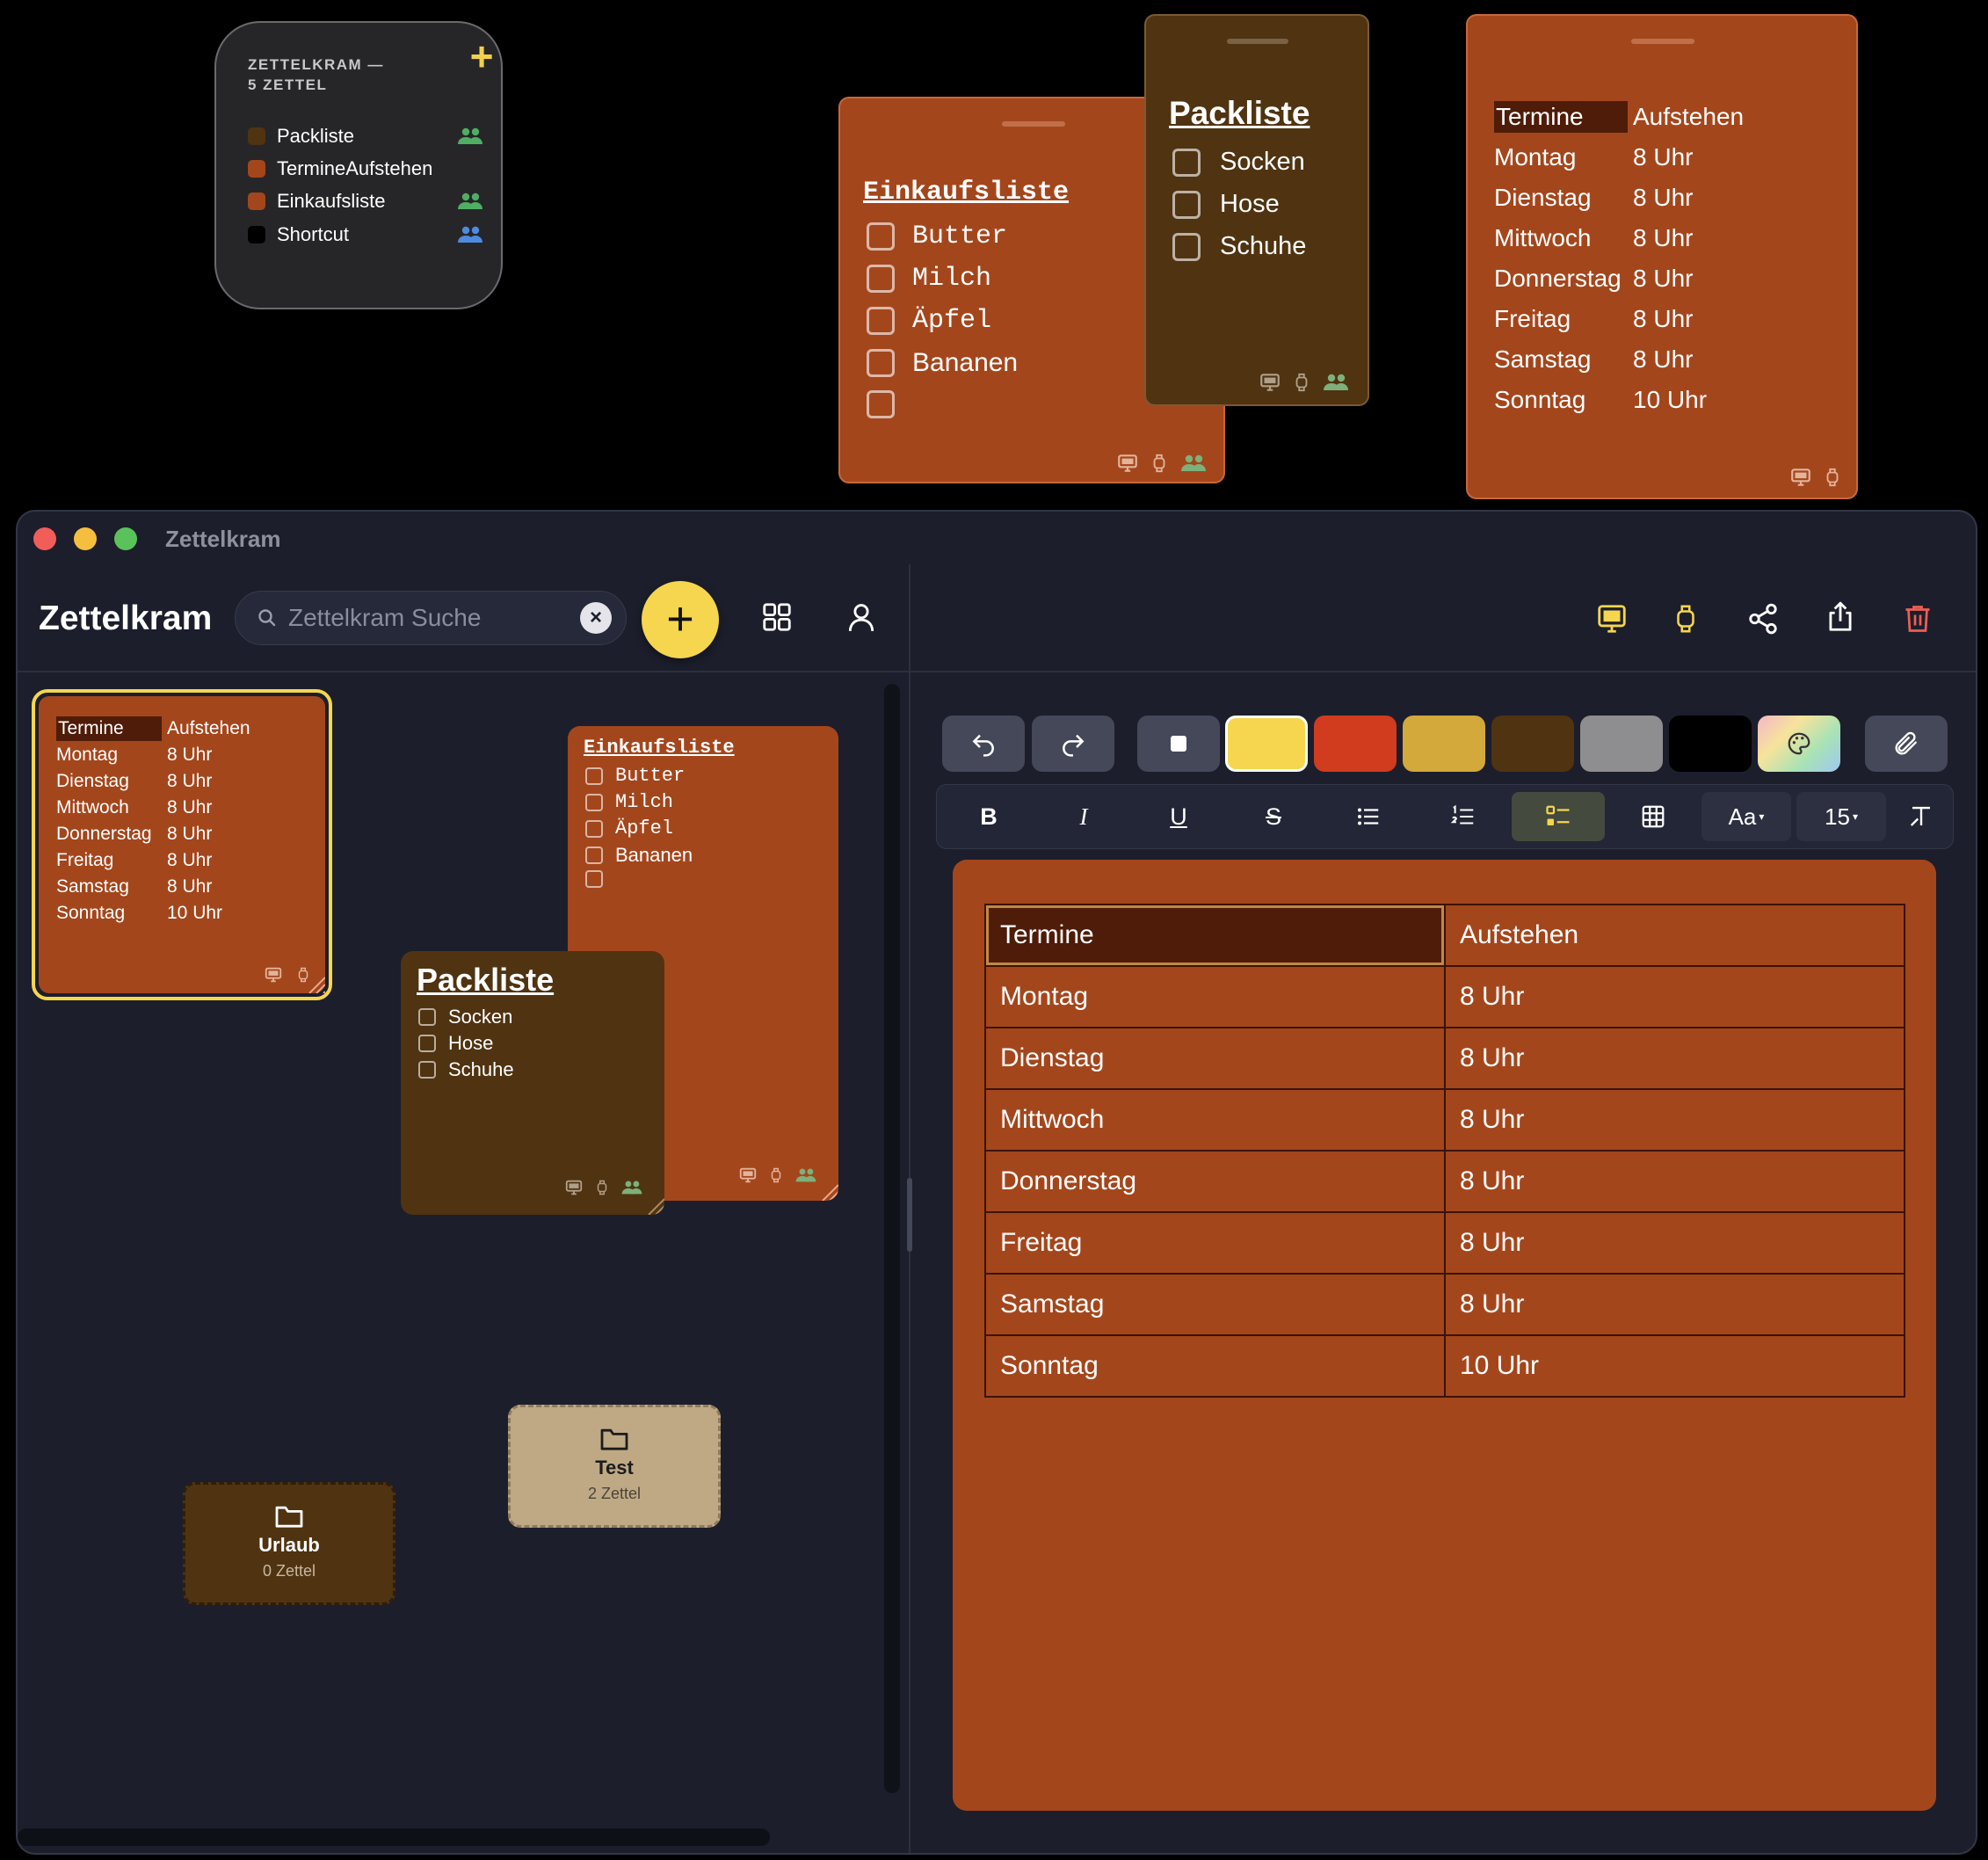  Describe the element at coordinates (989, 816) in the screenshot. I see `bold-button: B` at that location.